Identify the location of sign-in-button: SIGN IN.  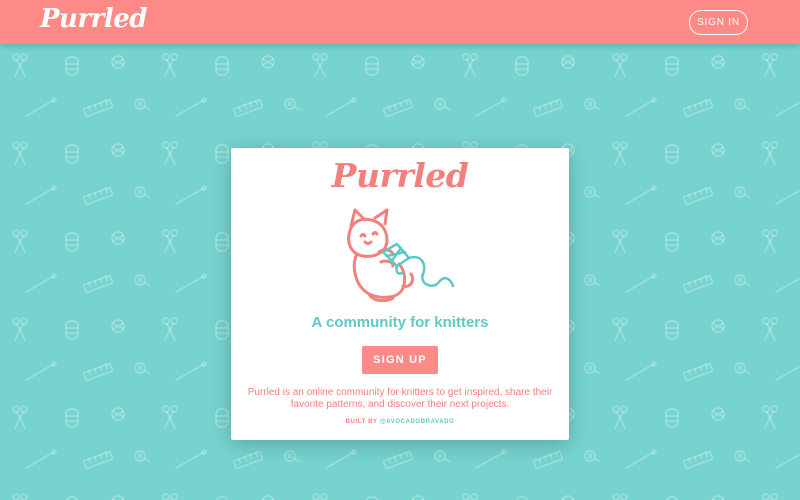
(718, 22).